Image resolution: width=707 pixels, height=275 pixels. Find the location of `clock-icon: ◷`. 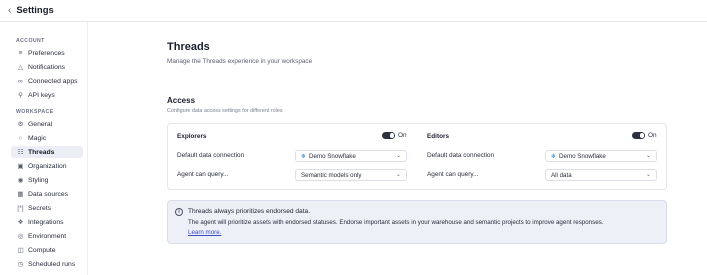

clock-icon: ◷ is located at coordinates (20, 264).